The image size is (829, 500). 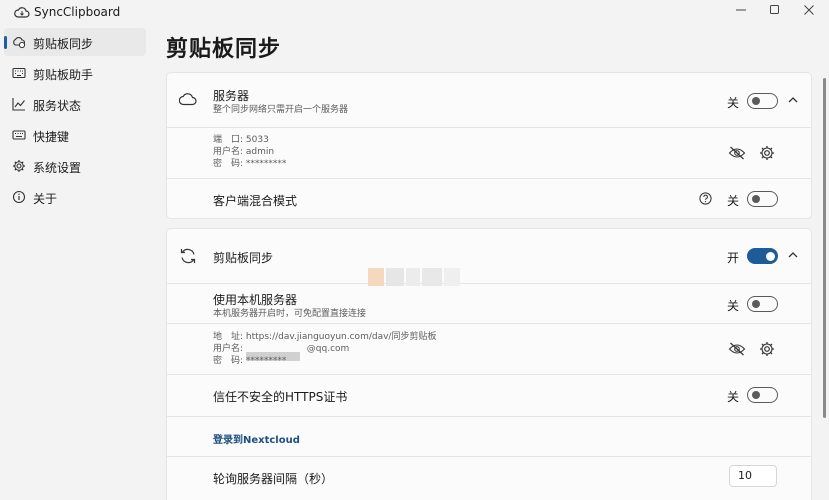 I want to click on sync-username: 用户名: @qq.com, so click(x=281, y=352).